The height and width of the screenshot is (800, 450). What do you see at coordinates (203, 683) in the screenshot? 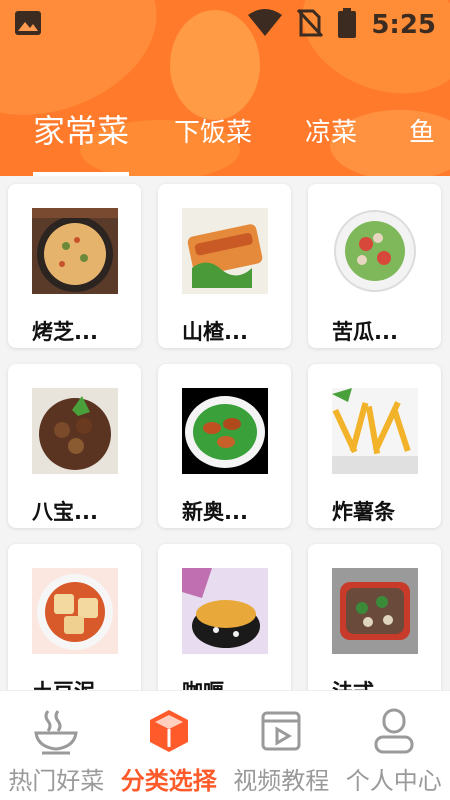
I see `recipe-title: 咖喱` at bounding box center [203, 683].